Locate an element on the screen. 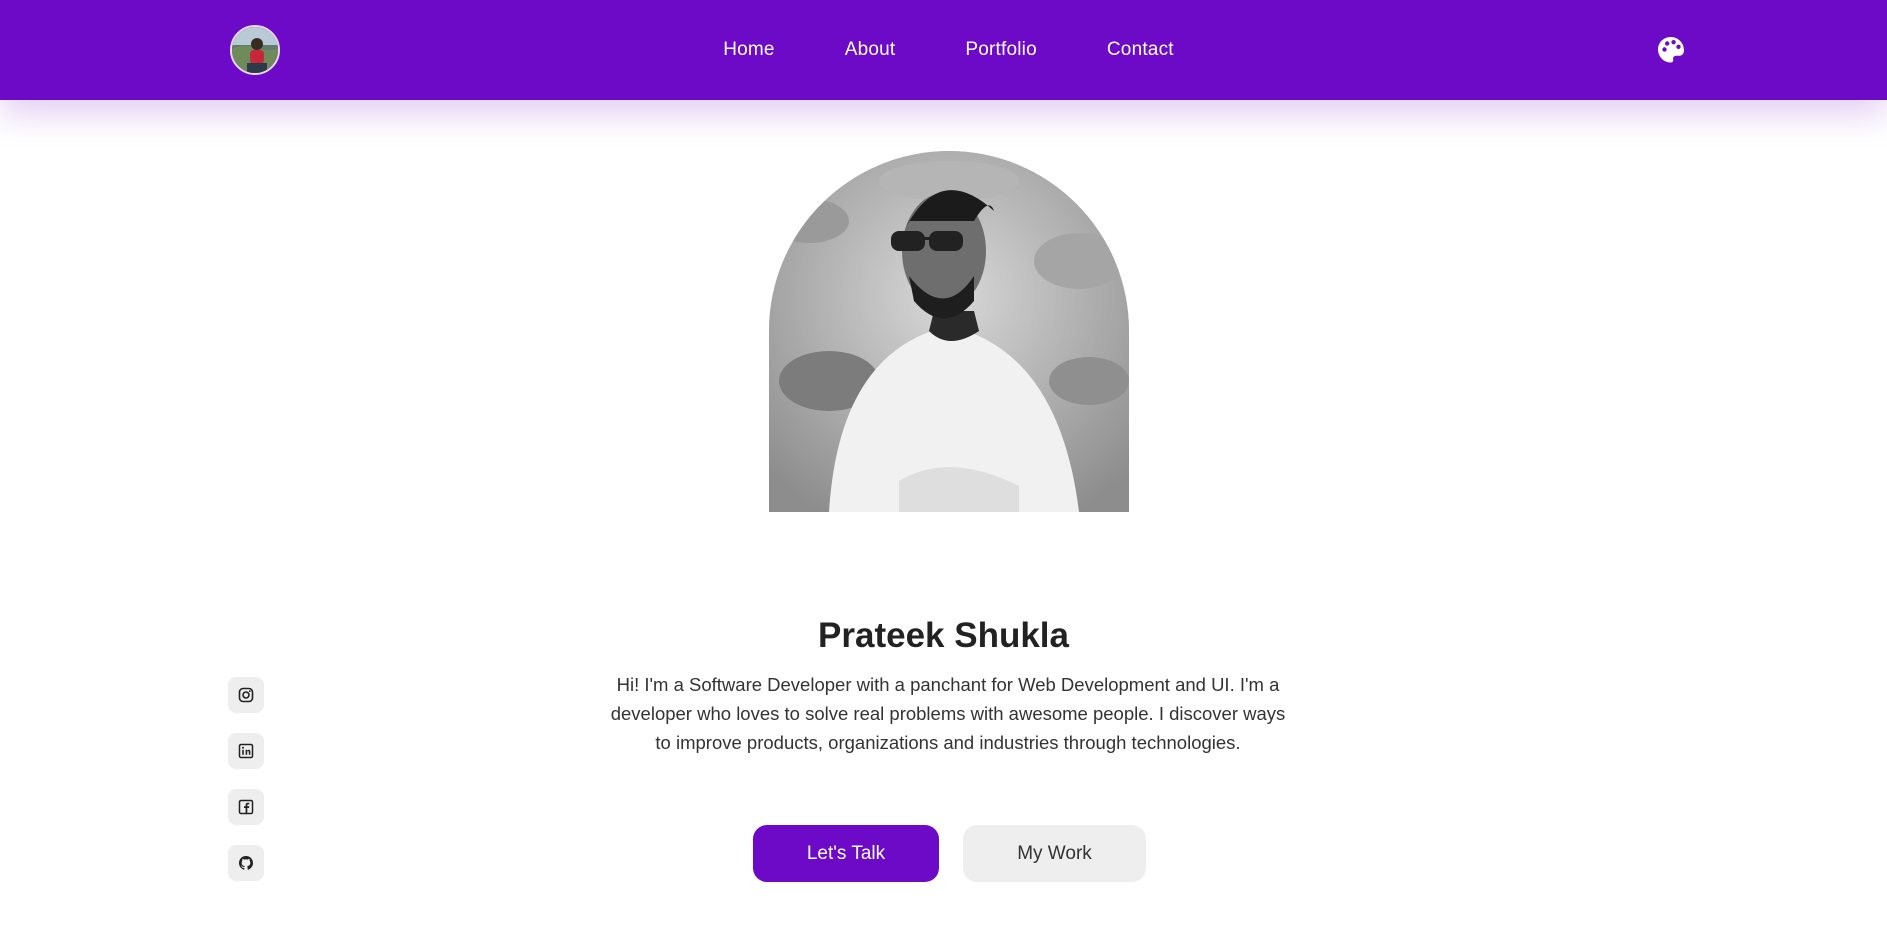 This screenshot has width=1887, height=927. facebook-link is located at coordinates (246, 807).